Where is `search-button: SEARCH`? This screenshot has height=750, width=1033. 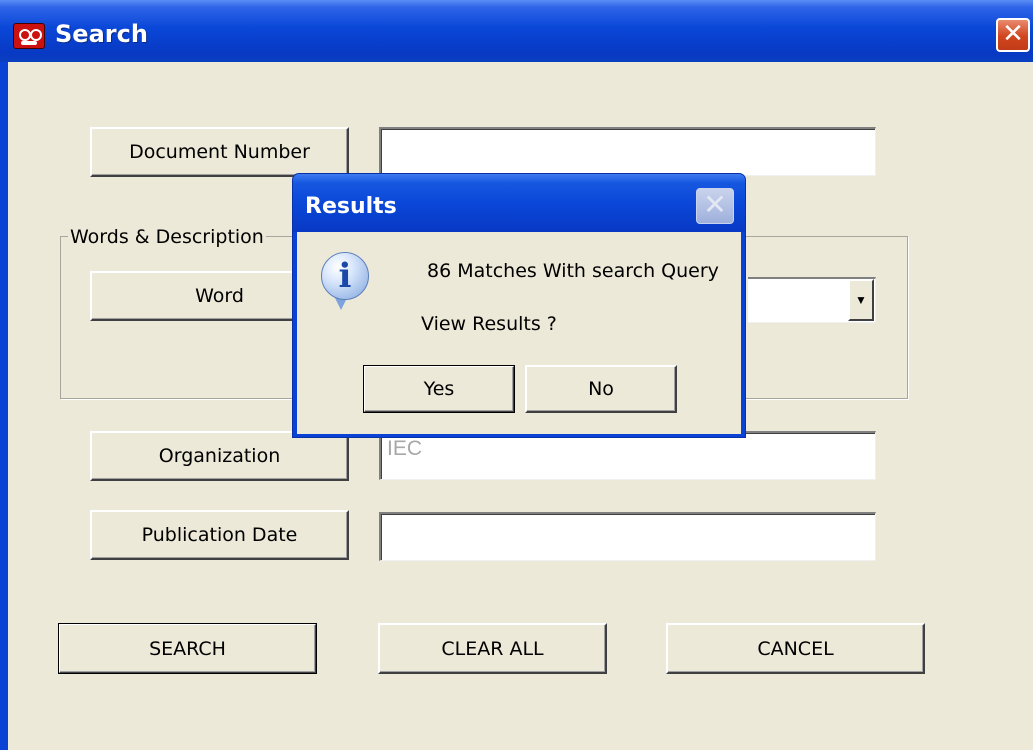
search-button: SEARCH is located at coordinates (187, 648).